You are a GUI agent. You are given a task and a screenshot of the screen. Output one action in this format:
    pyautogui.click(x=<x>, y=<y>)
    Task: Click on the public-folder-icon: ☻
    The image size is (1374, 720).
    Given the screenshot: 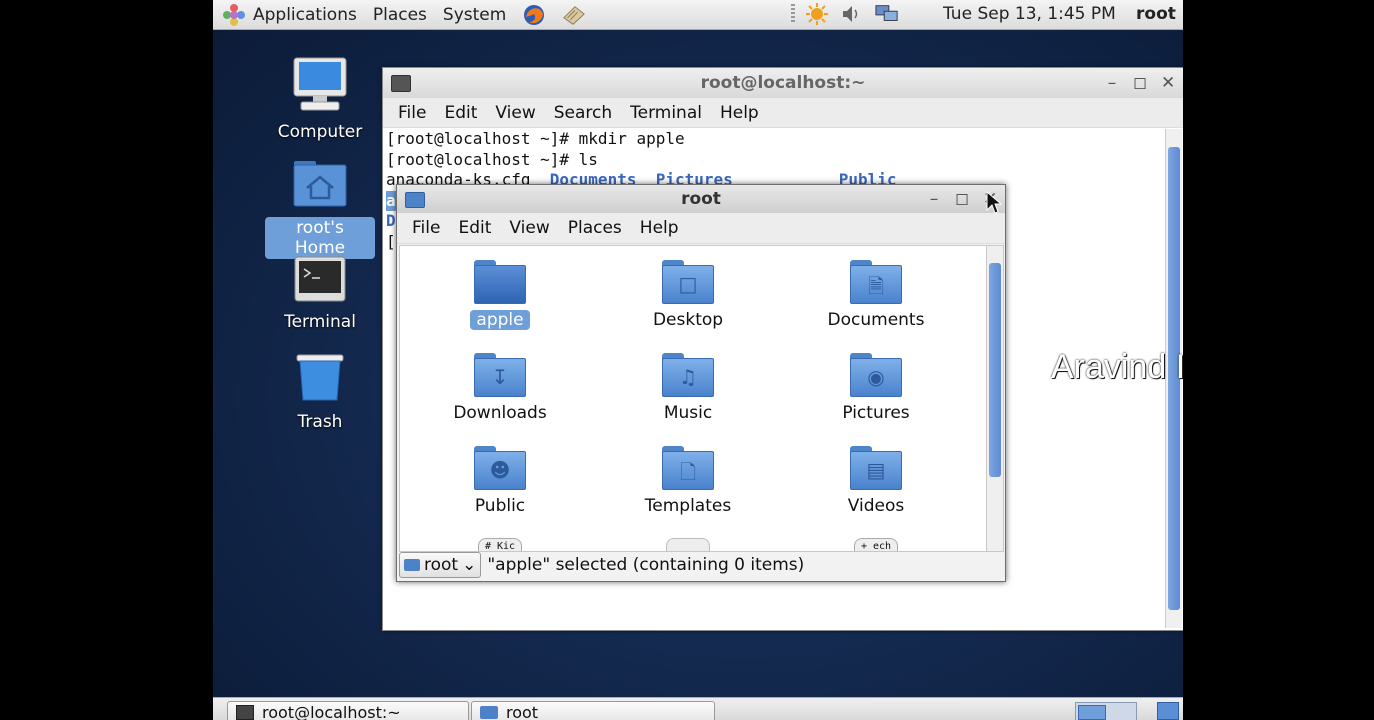 What is the action you would take?
    pyautogui.click(x=500, y=468)
    